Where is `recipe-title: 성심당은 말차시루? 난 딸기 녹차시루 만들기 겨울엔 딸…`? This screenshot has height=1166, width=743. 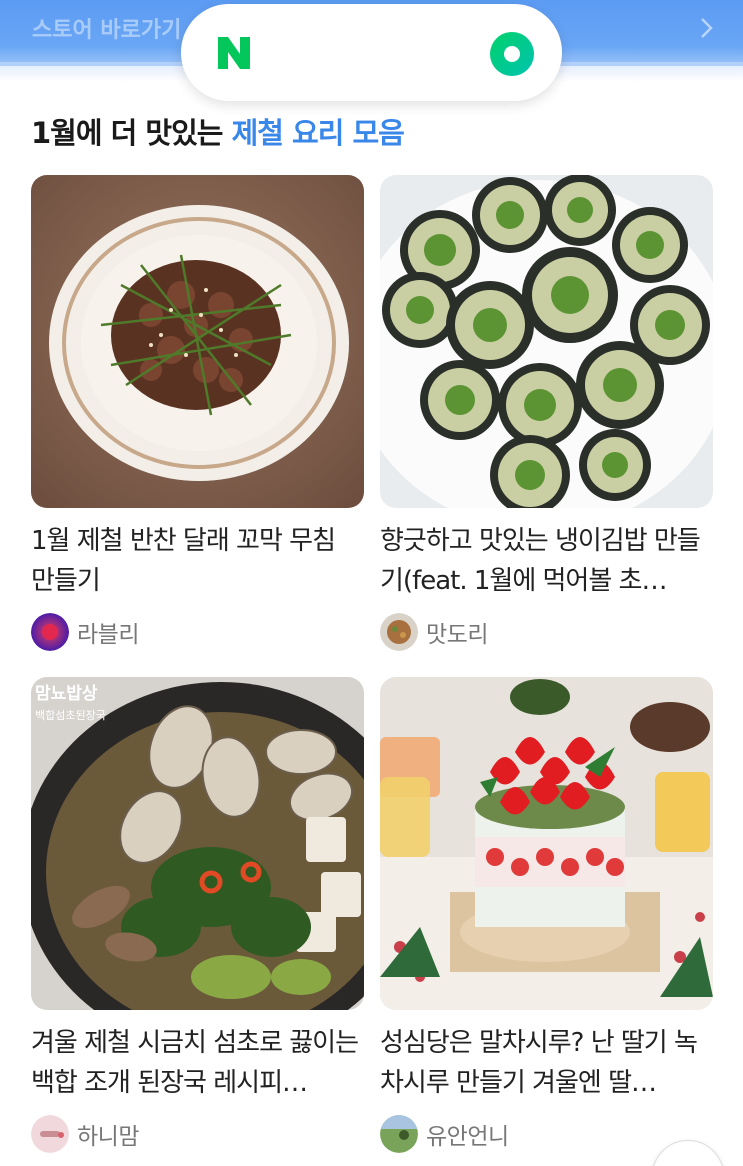 recipe-title: 성심당은 말차시루? 난 딸기 녹차시루 만들기 겨울엔 딸… is located at coordinates (546, 1063).